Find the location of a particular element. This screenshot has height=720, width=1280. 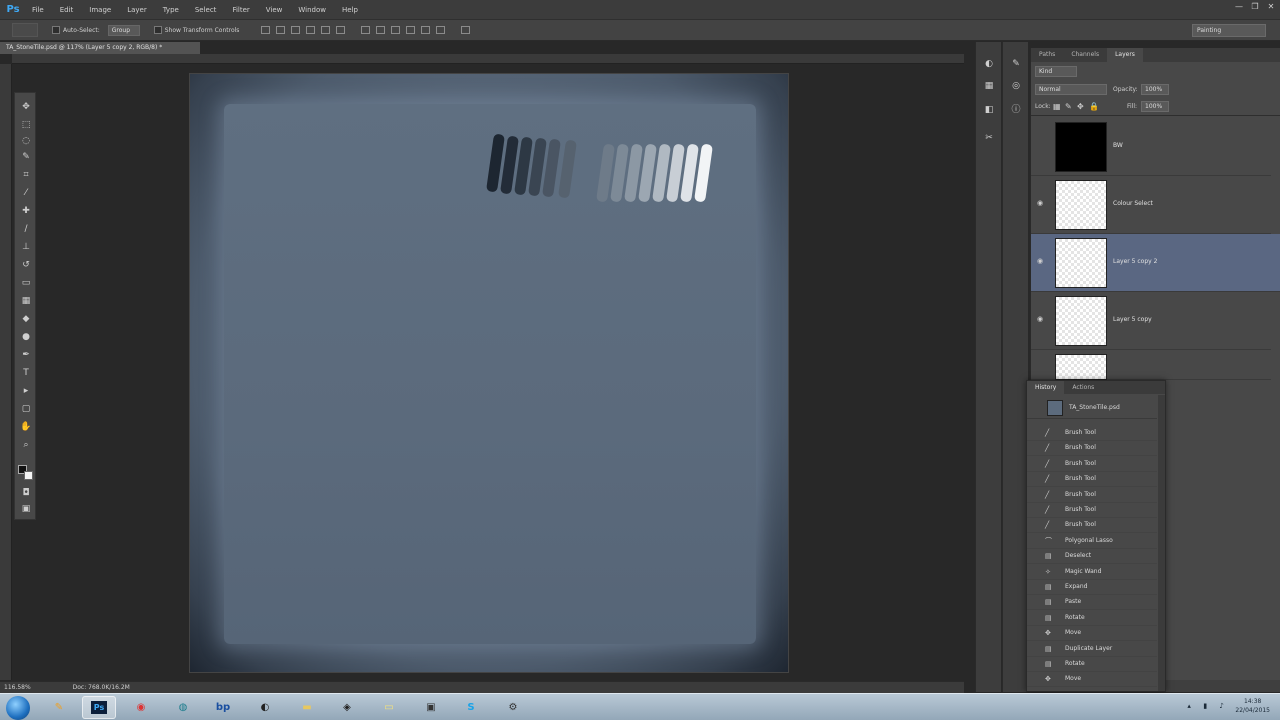

distribute-middle-icon is located at coordinates (381, 30).